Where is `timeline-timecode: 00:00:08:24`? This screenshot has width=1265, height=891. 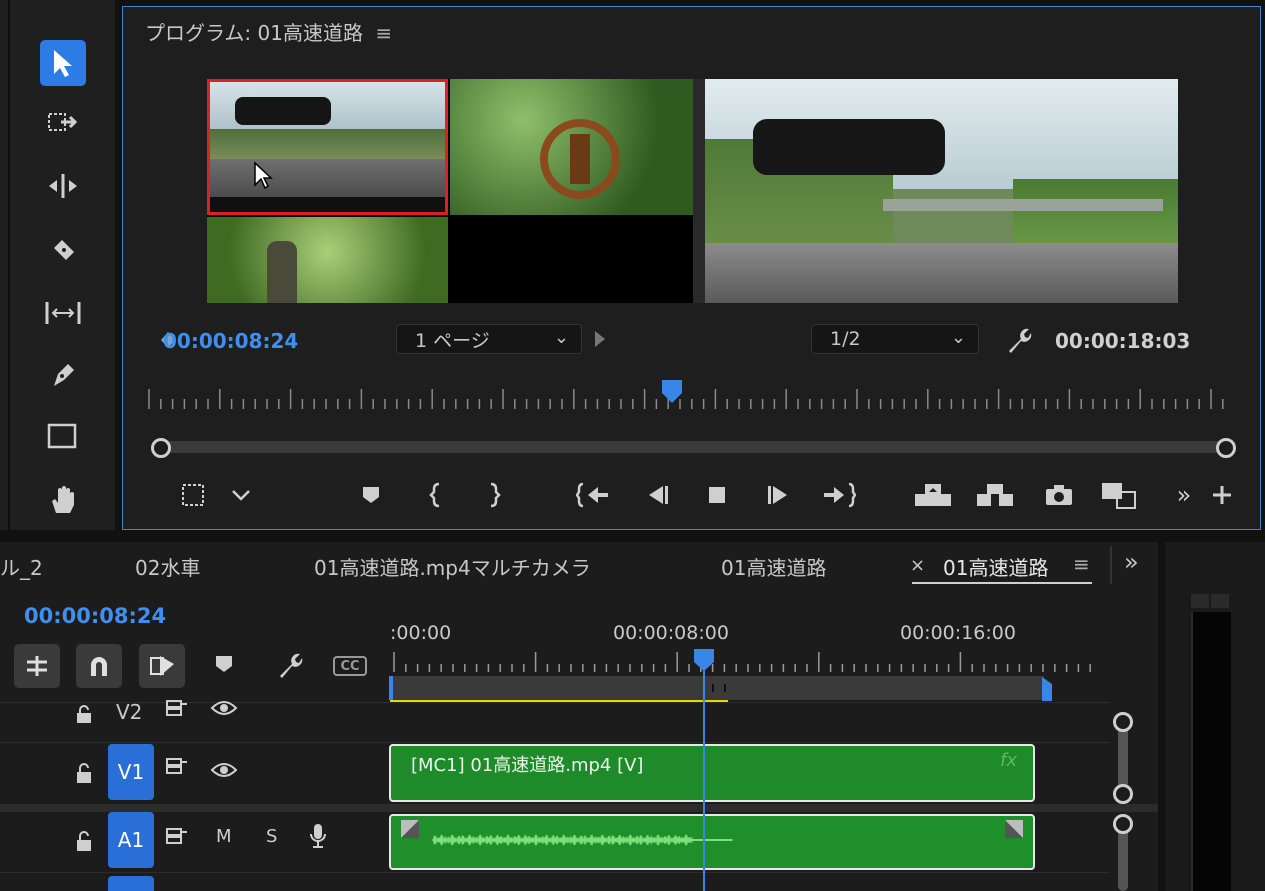 timeline-timecode: 00:00:08:24 is located at coordinates (95, 616).